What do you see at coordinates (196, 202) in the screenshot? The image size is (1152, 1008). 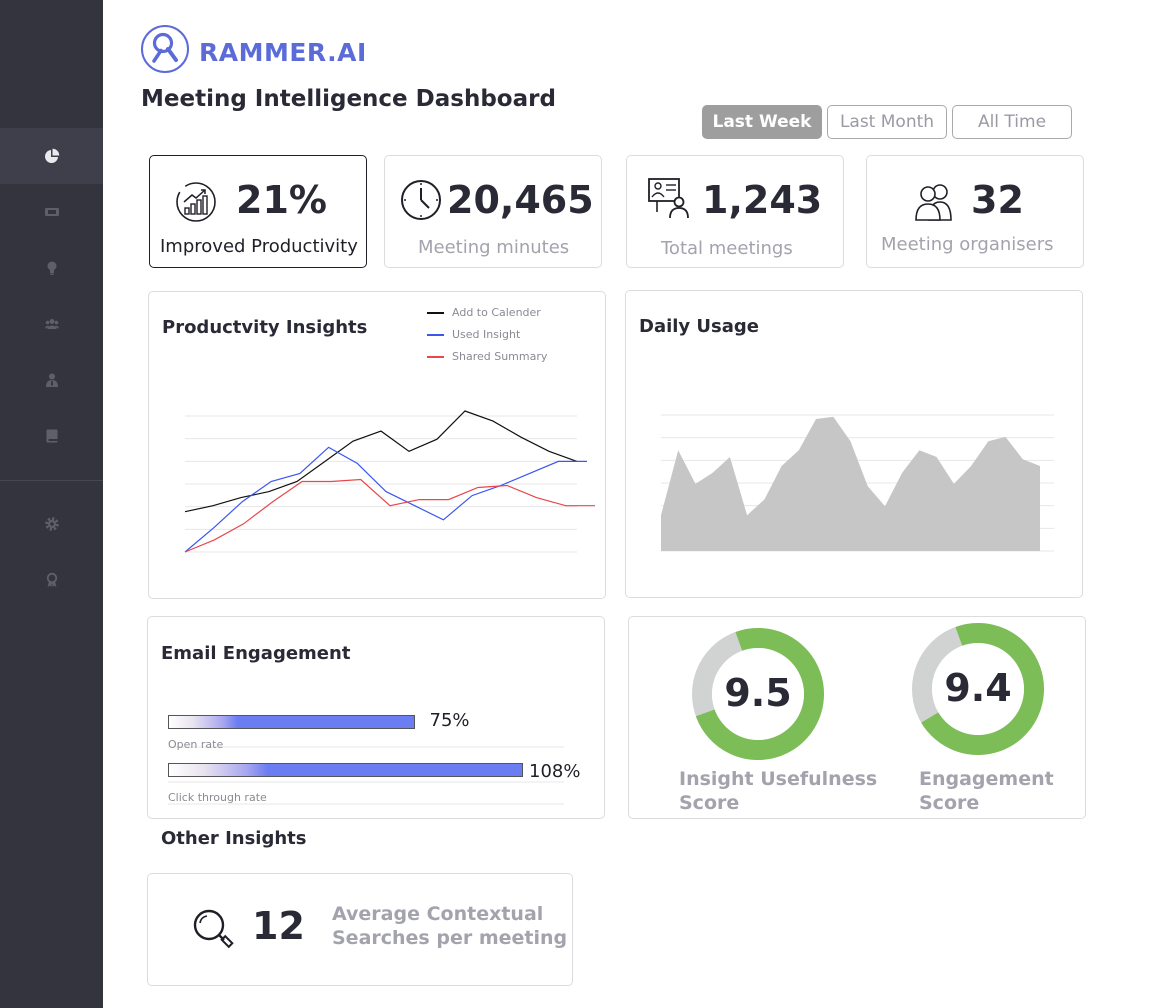 I see `growth-chart-icon` at bounding box center [196, 202].